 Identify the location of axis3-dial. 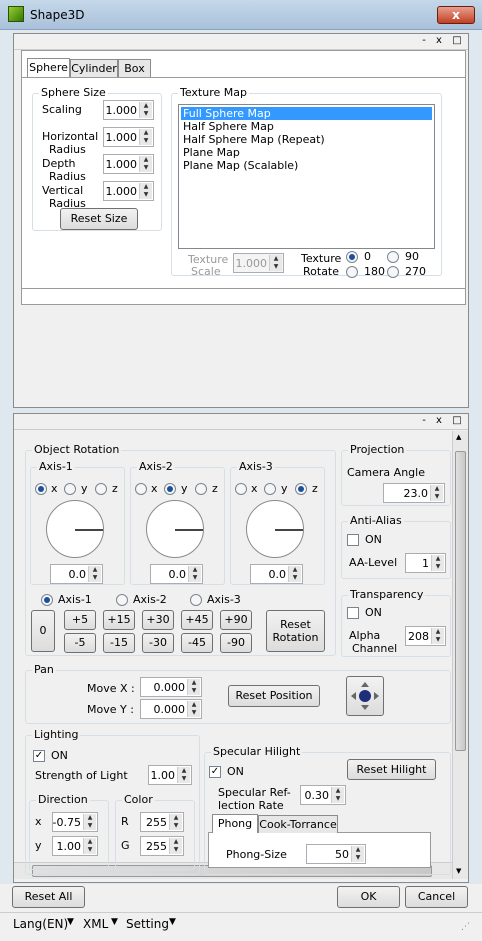
(275, 529).